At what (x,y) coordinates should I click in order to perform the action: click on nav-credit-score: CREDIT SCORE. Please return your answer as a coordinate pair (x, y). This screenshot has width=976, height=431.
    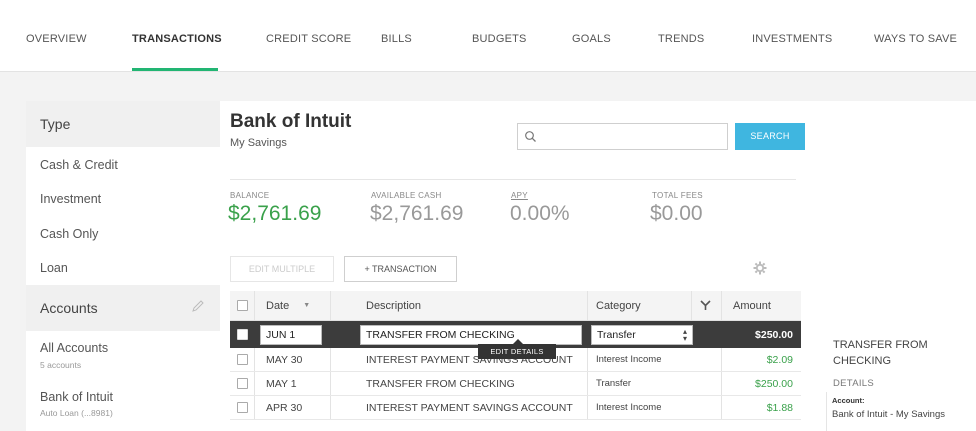
    Looking at the image, I should click on (308, 39).